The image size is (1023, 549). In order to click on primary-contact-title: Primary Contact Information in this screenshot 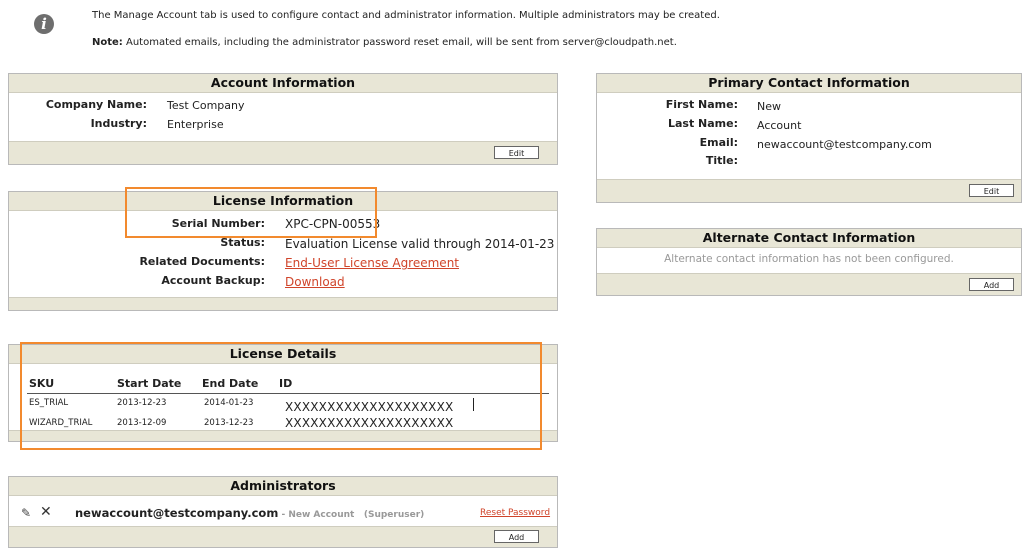, I will do `click(809, 83)`.